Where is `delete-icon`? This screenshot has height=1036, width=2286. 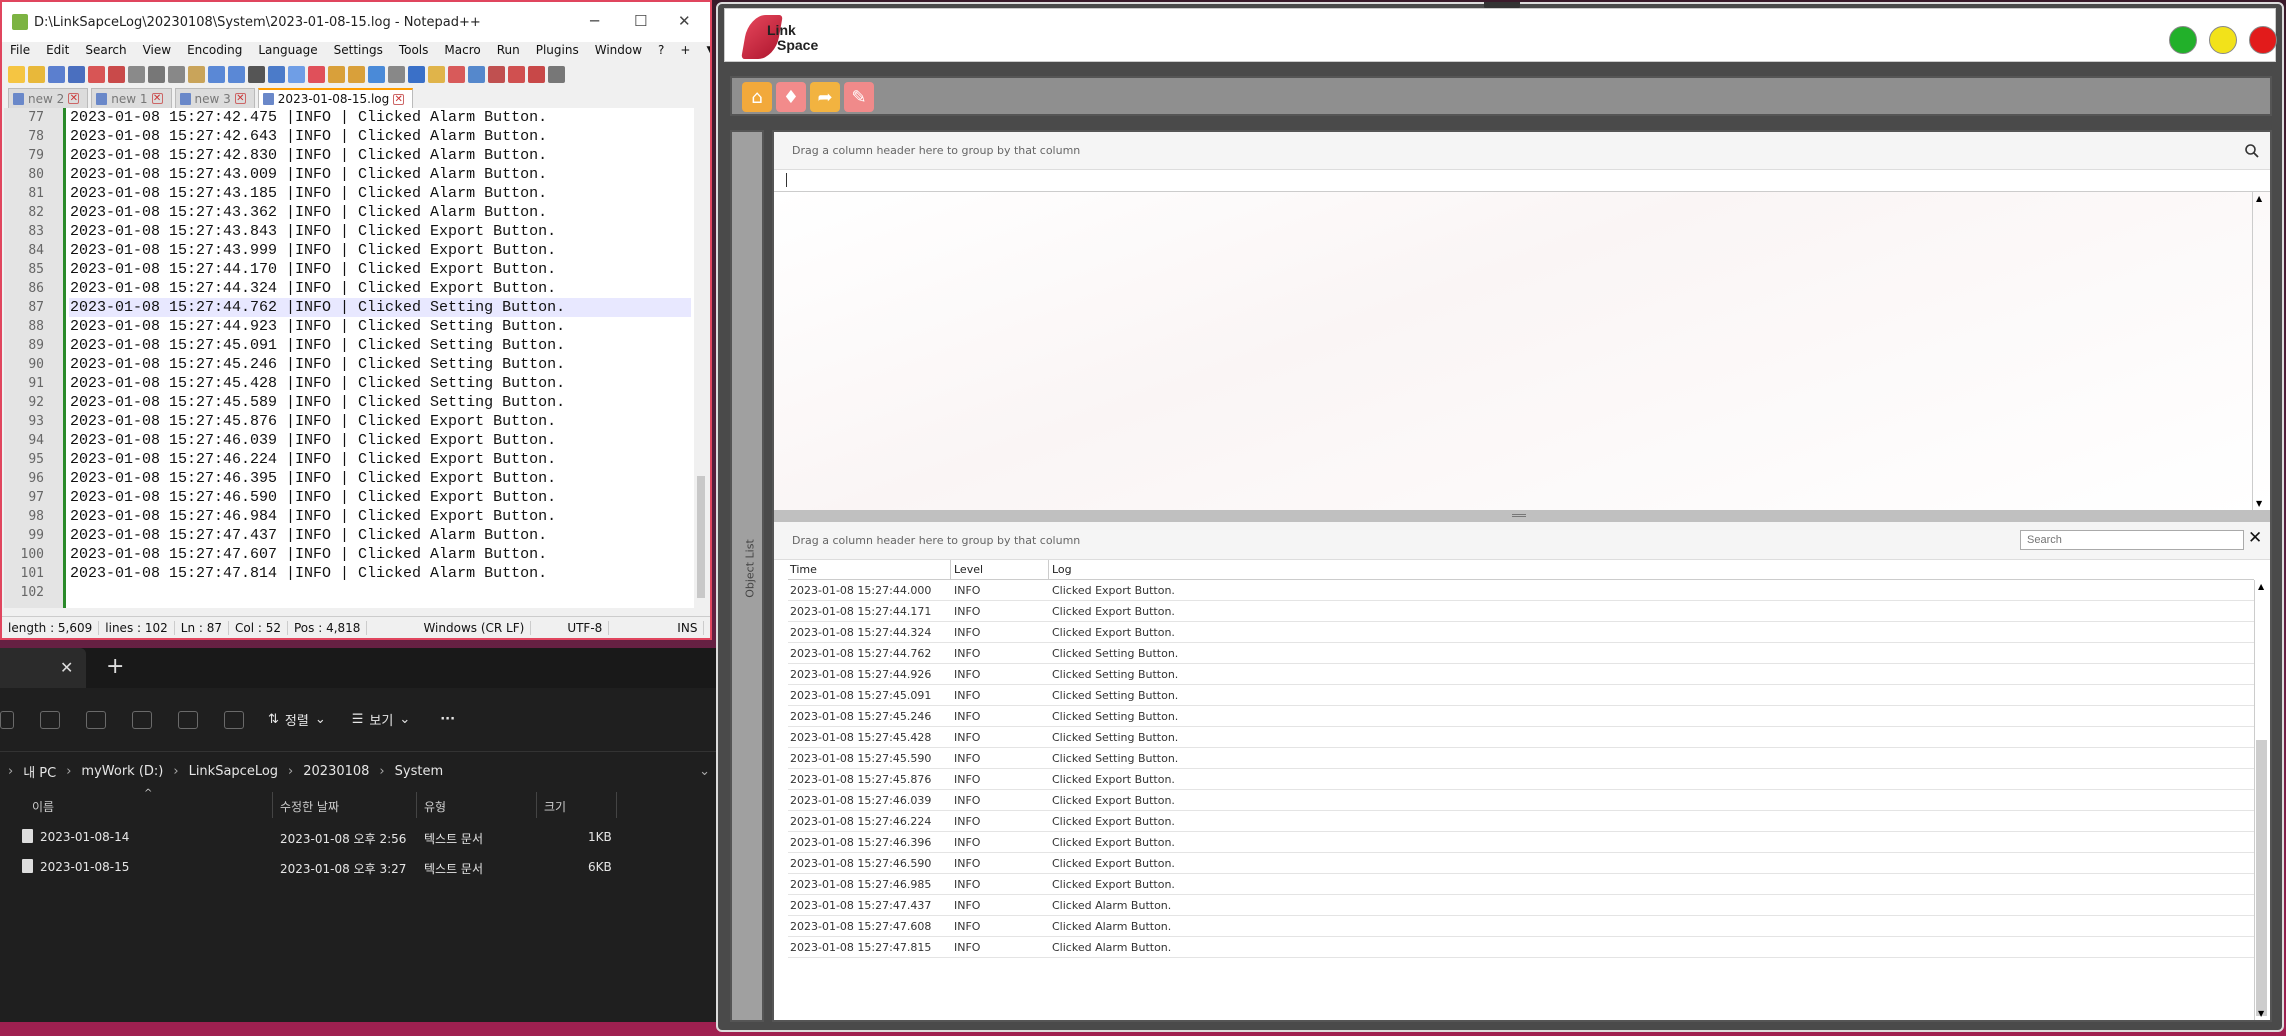 delete-icon is located at coordinates (234, 719).